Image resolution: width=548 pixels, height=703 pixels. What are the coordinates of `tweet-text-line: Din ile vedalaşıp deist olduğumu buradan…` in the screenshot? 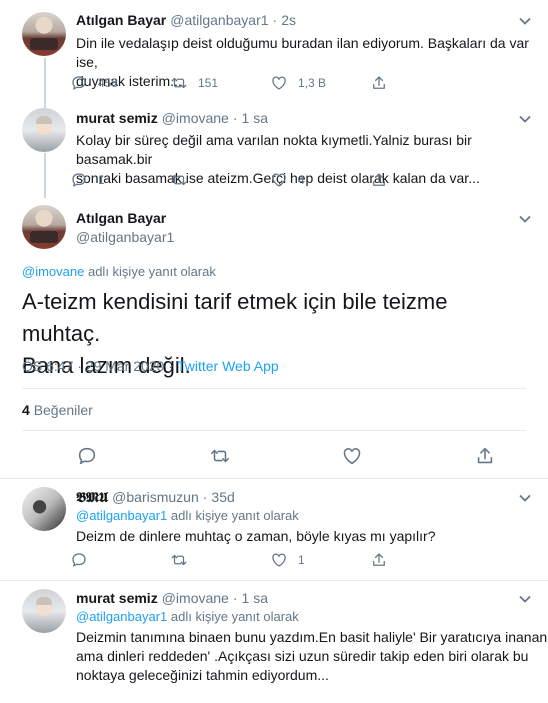 It's located at (302, 52).